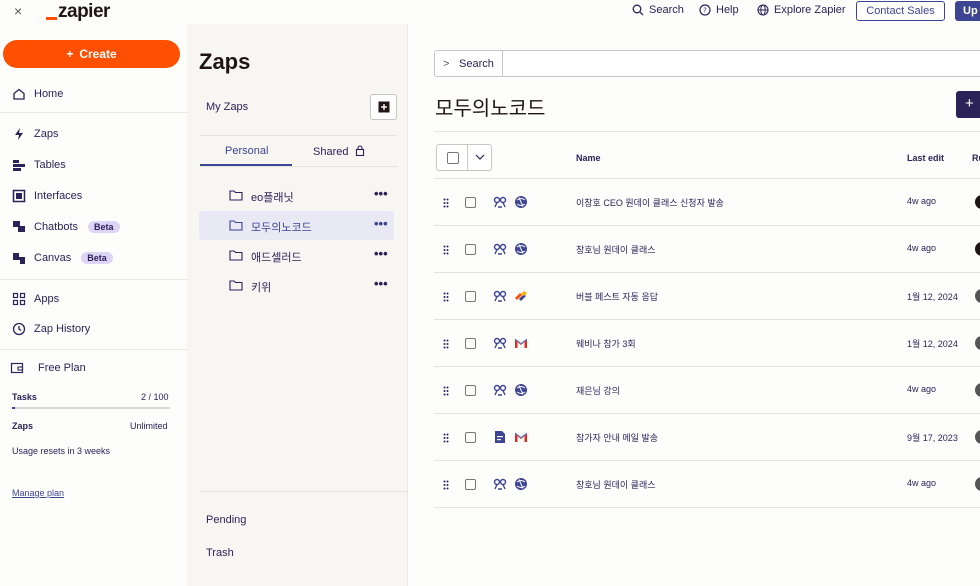 The width and height of the screenshot is (980, 586). What do you see at coordinates (104, 227) in the screenshot?
I see `beta-badge: Beta` at bounding box center [104, 227].